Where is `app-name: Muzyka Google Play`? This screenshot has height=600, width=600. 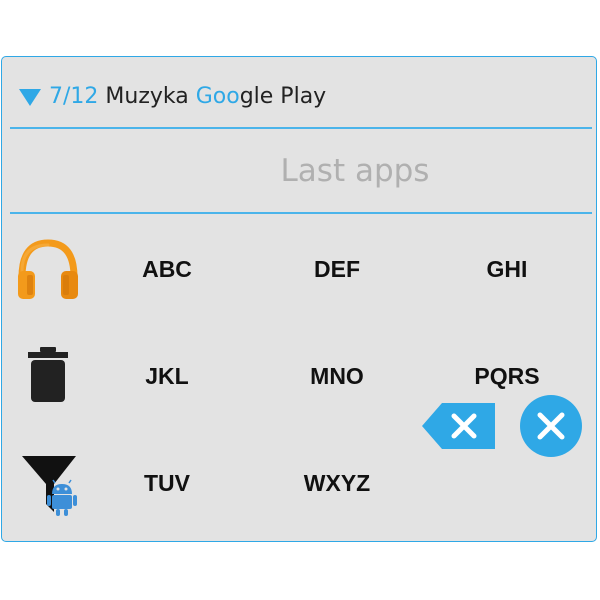
app-name: Muzyka Google Play is located at coordinates (215, 96).